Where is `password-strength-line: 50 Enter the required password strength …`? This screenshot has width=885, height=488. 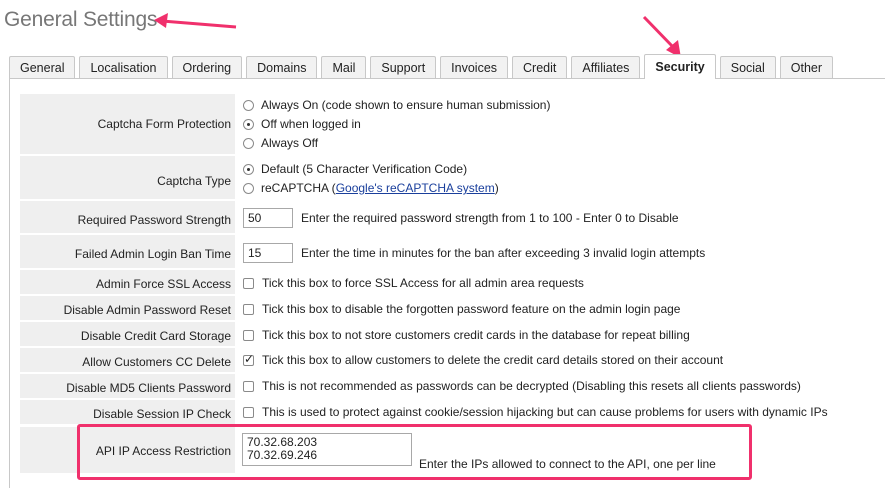 password-strength-line: 50 Enter the required password strength … is located at coordinates (461, 218).